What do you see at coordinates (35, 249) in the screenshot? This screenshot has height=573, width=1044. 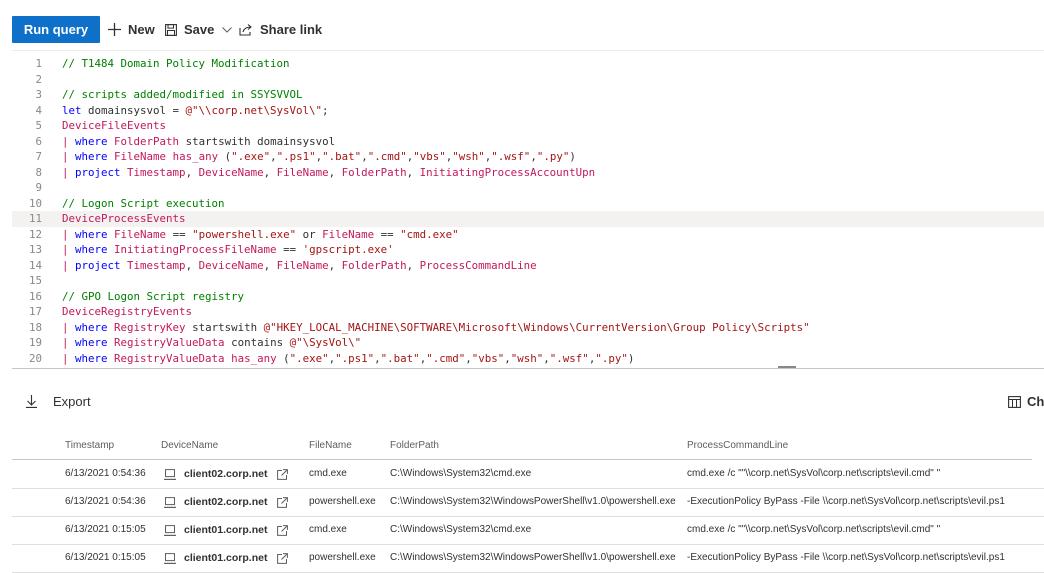 I see `line-number: 13` at bounding box center [35, 249].